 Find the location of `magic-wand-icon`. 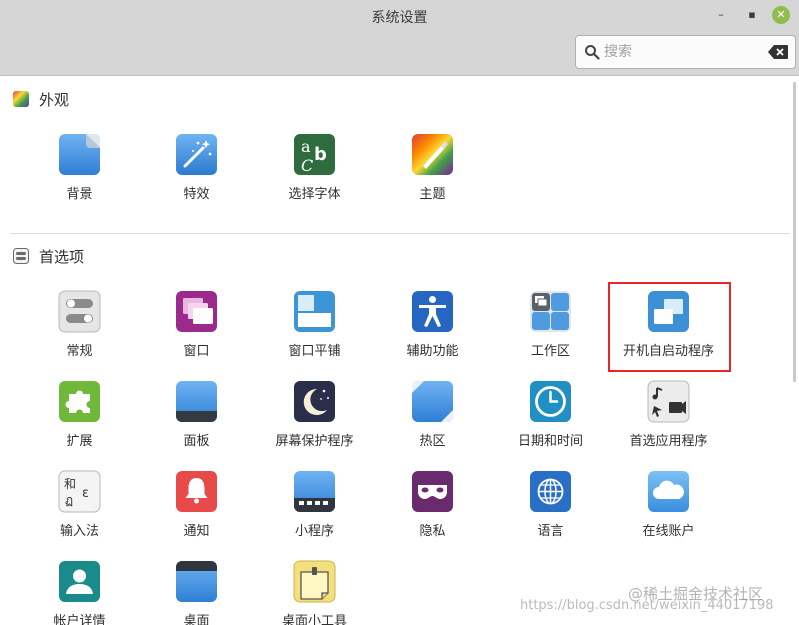

magic-wand-icon is located at coordinates (196, 154).